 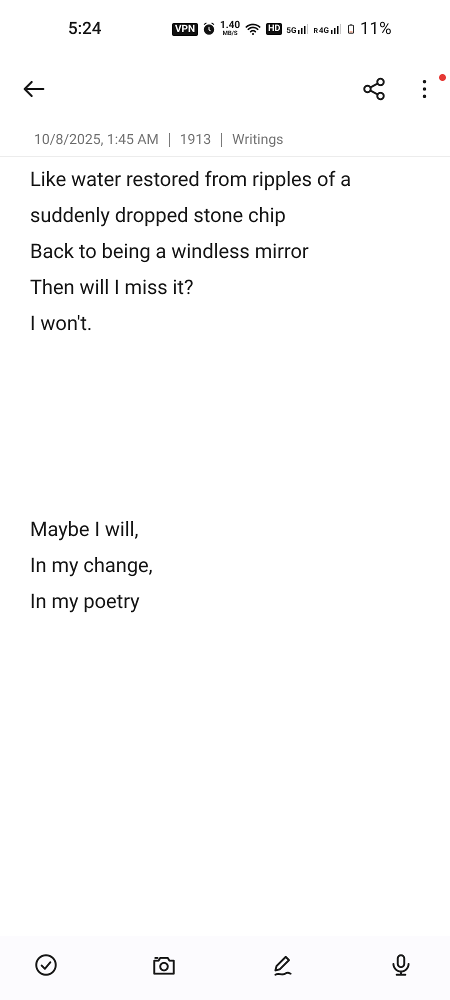 I want to click on checklist-button, so click(x=46, y=965).